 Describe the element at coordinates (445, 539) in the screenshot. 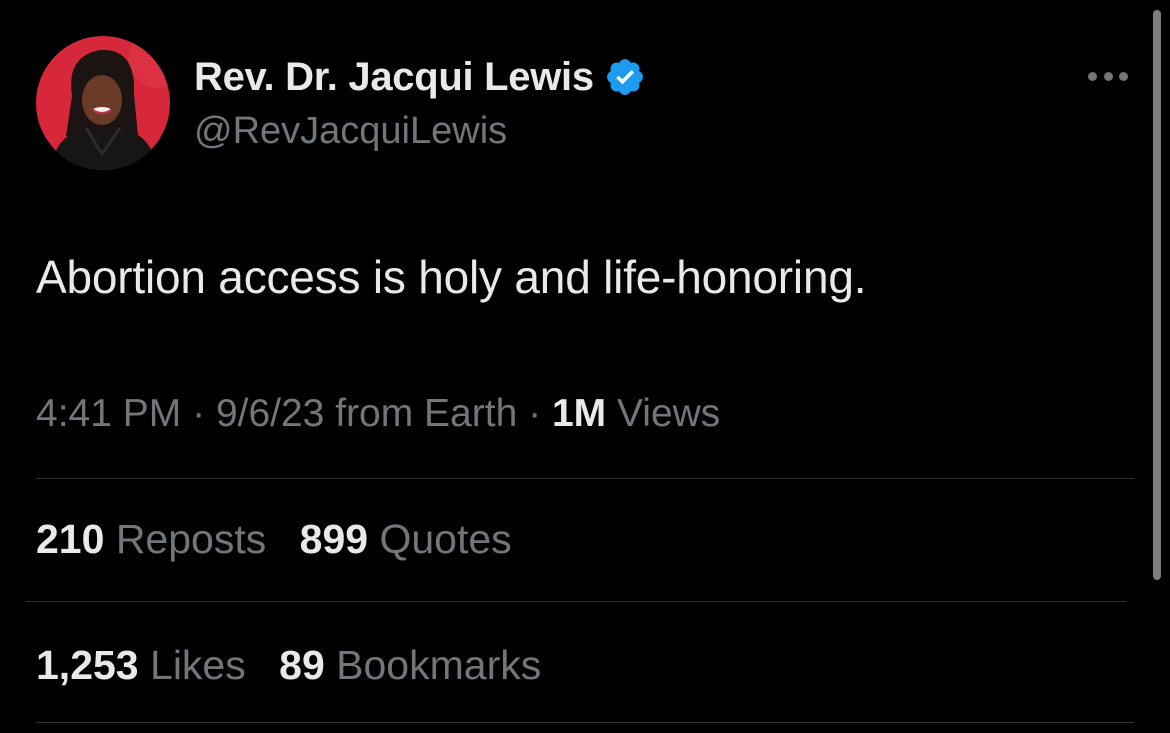

I see `quotes-label: Quotes` at that location.